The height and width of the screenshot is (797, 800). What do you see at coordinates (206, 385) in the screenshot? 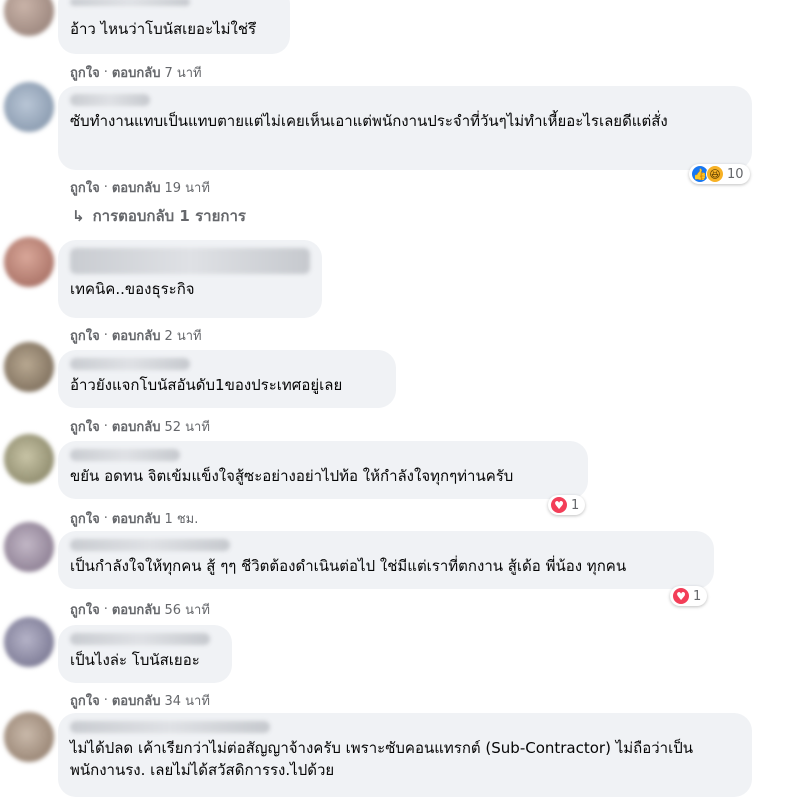
I see `comment-text: อ้าวยังแจกโบนัสอันดับ1ของประเทศอยู่เลย` at bounding box center [206, 385].